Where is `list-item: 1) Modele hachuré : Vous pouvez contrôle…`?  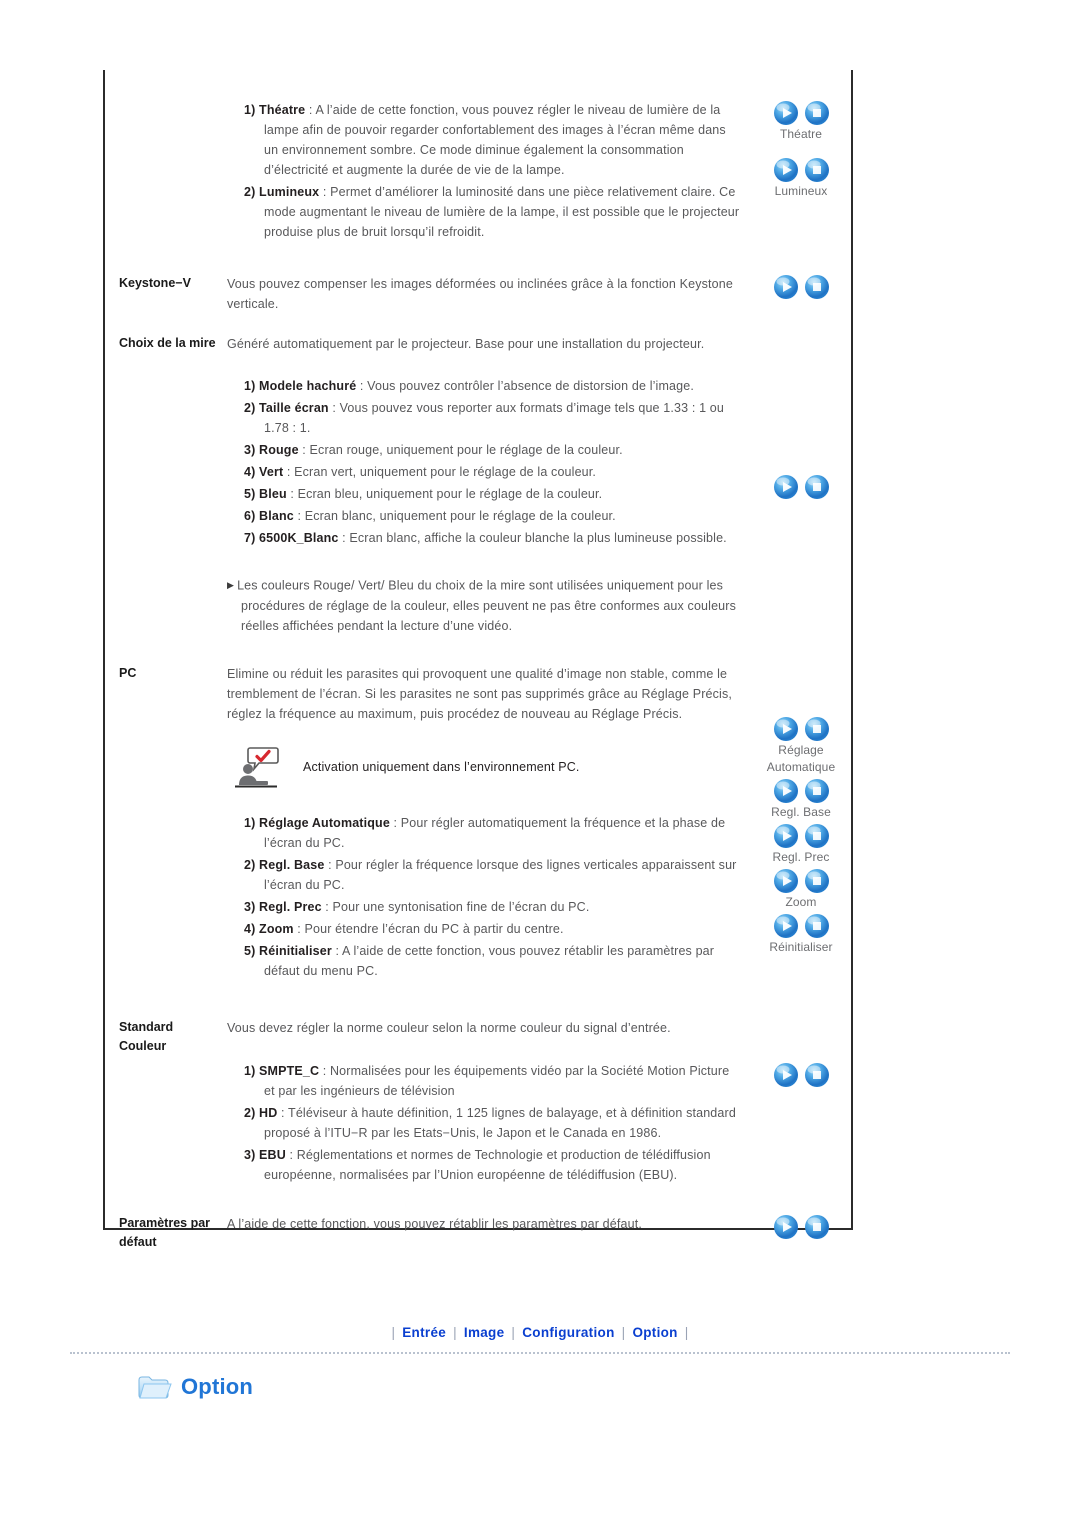
list-item: 1) Modele hachuré : Vous pouvez contrôle… is located at coordinates (492, 386).